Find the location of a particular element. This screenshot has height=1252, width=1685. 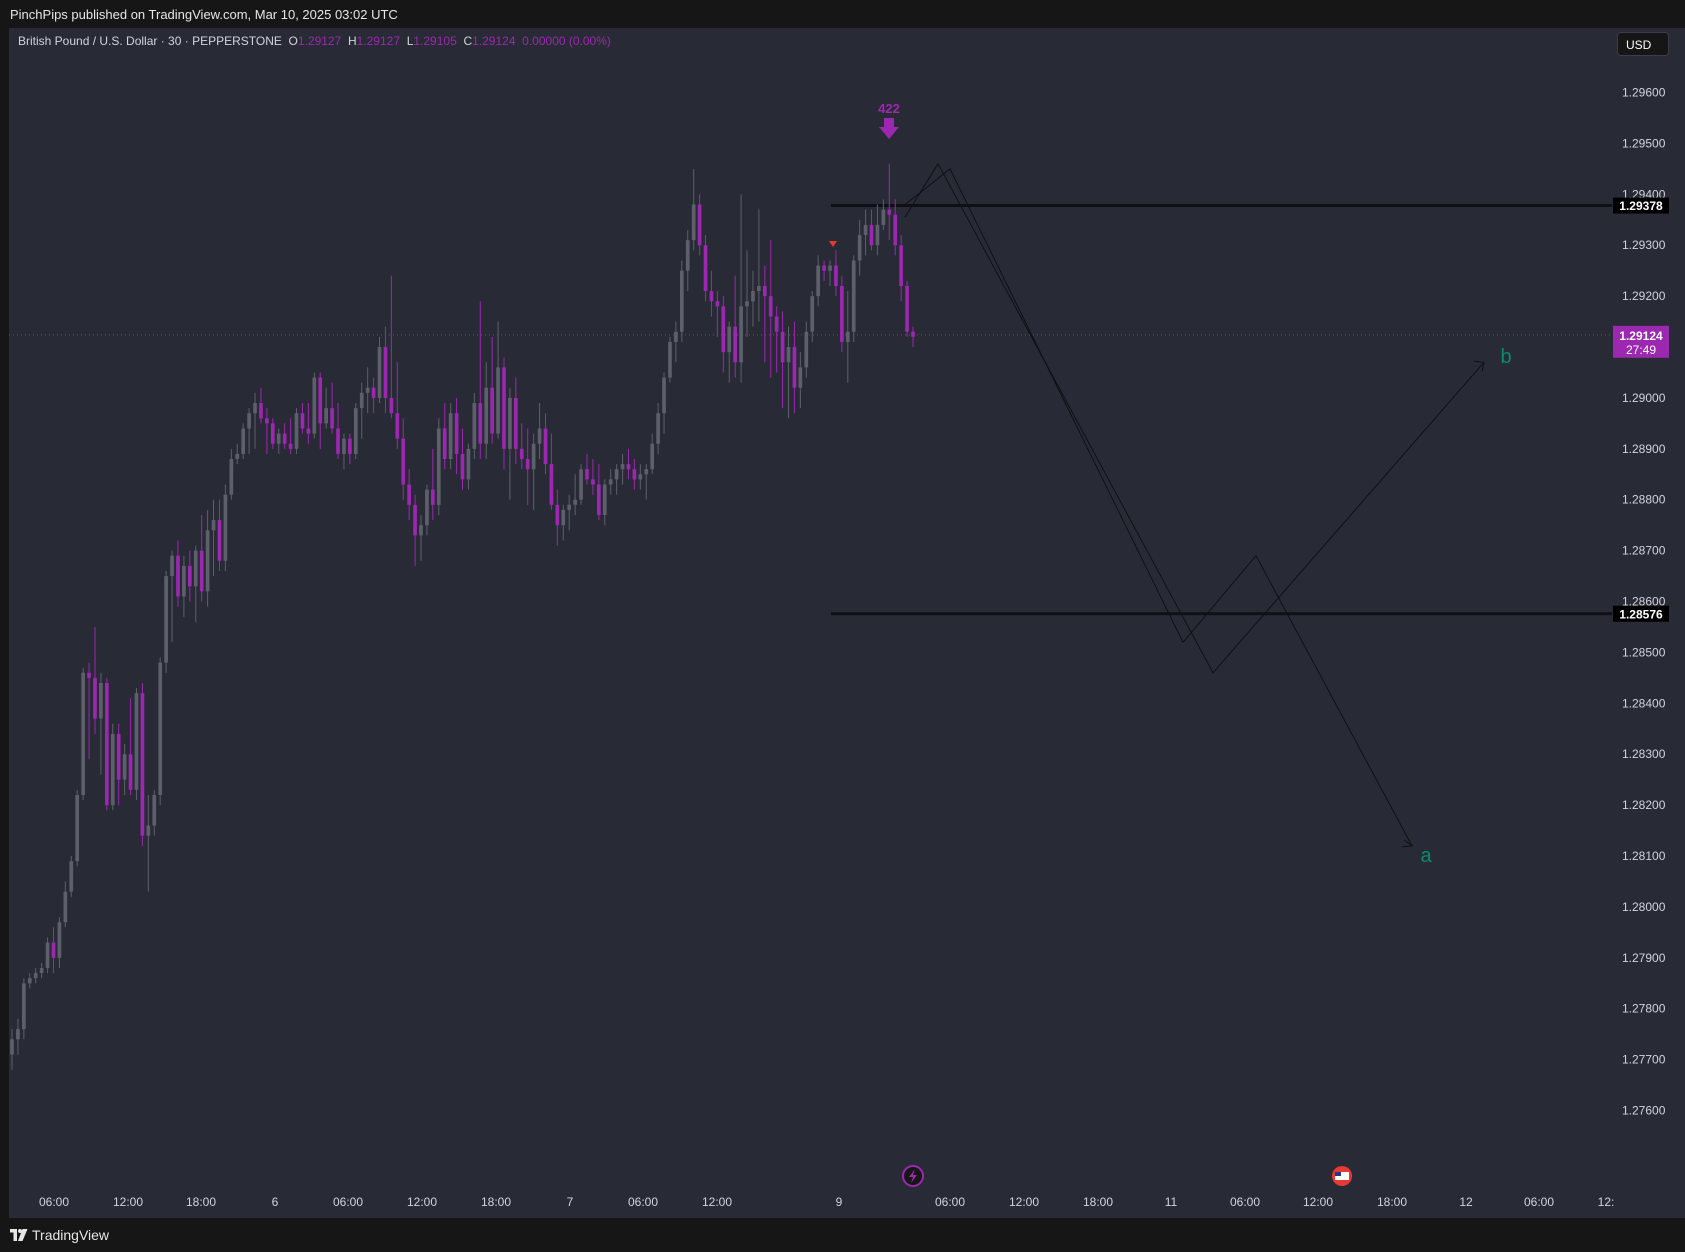

legend-close-label: C is located at coordinates (468, 41).